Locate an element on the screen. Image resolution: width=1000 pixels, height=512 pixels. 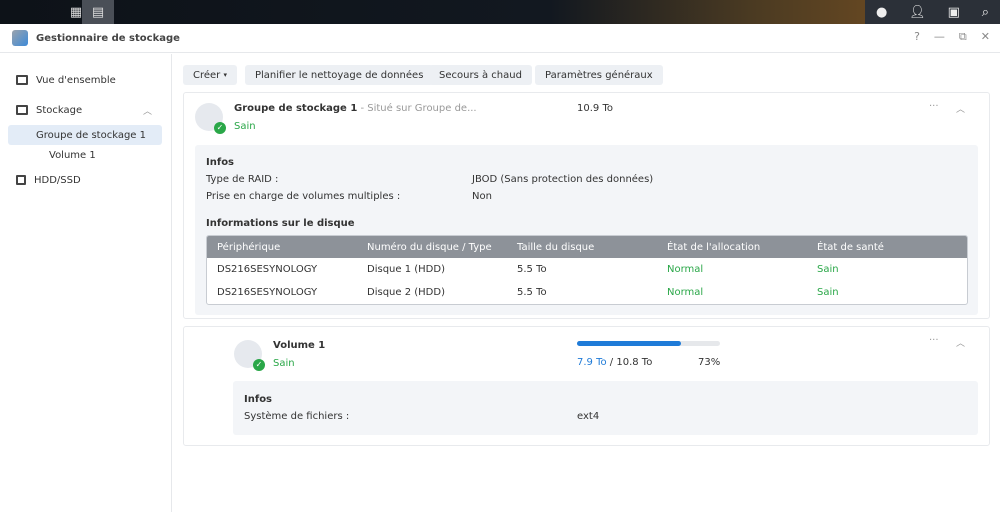
storage-manager-icon: ▤ is located at coordinates (98, 12).